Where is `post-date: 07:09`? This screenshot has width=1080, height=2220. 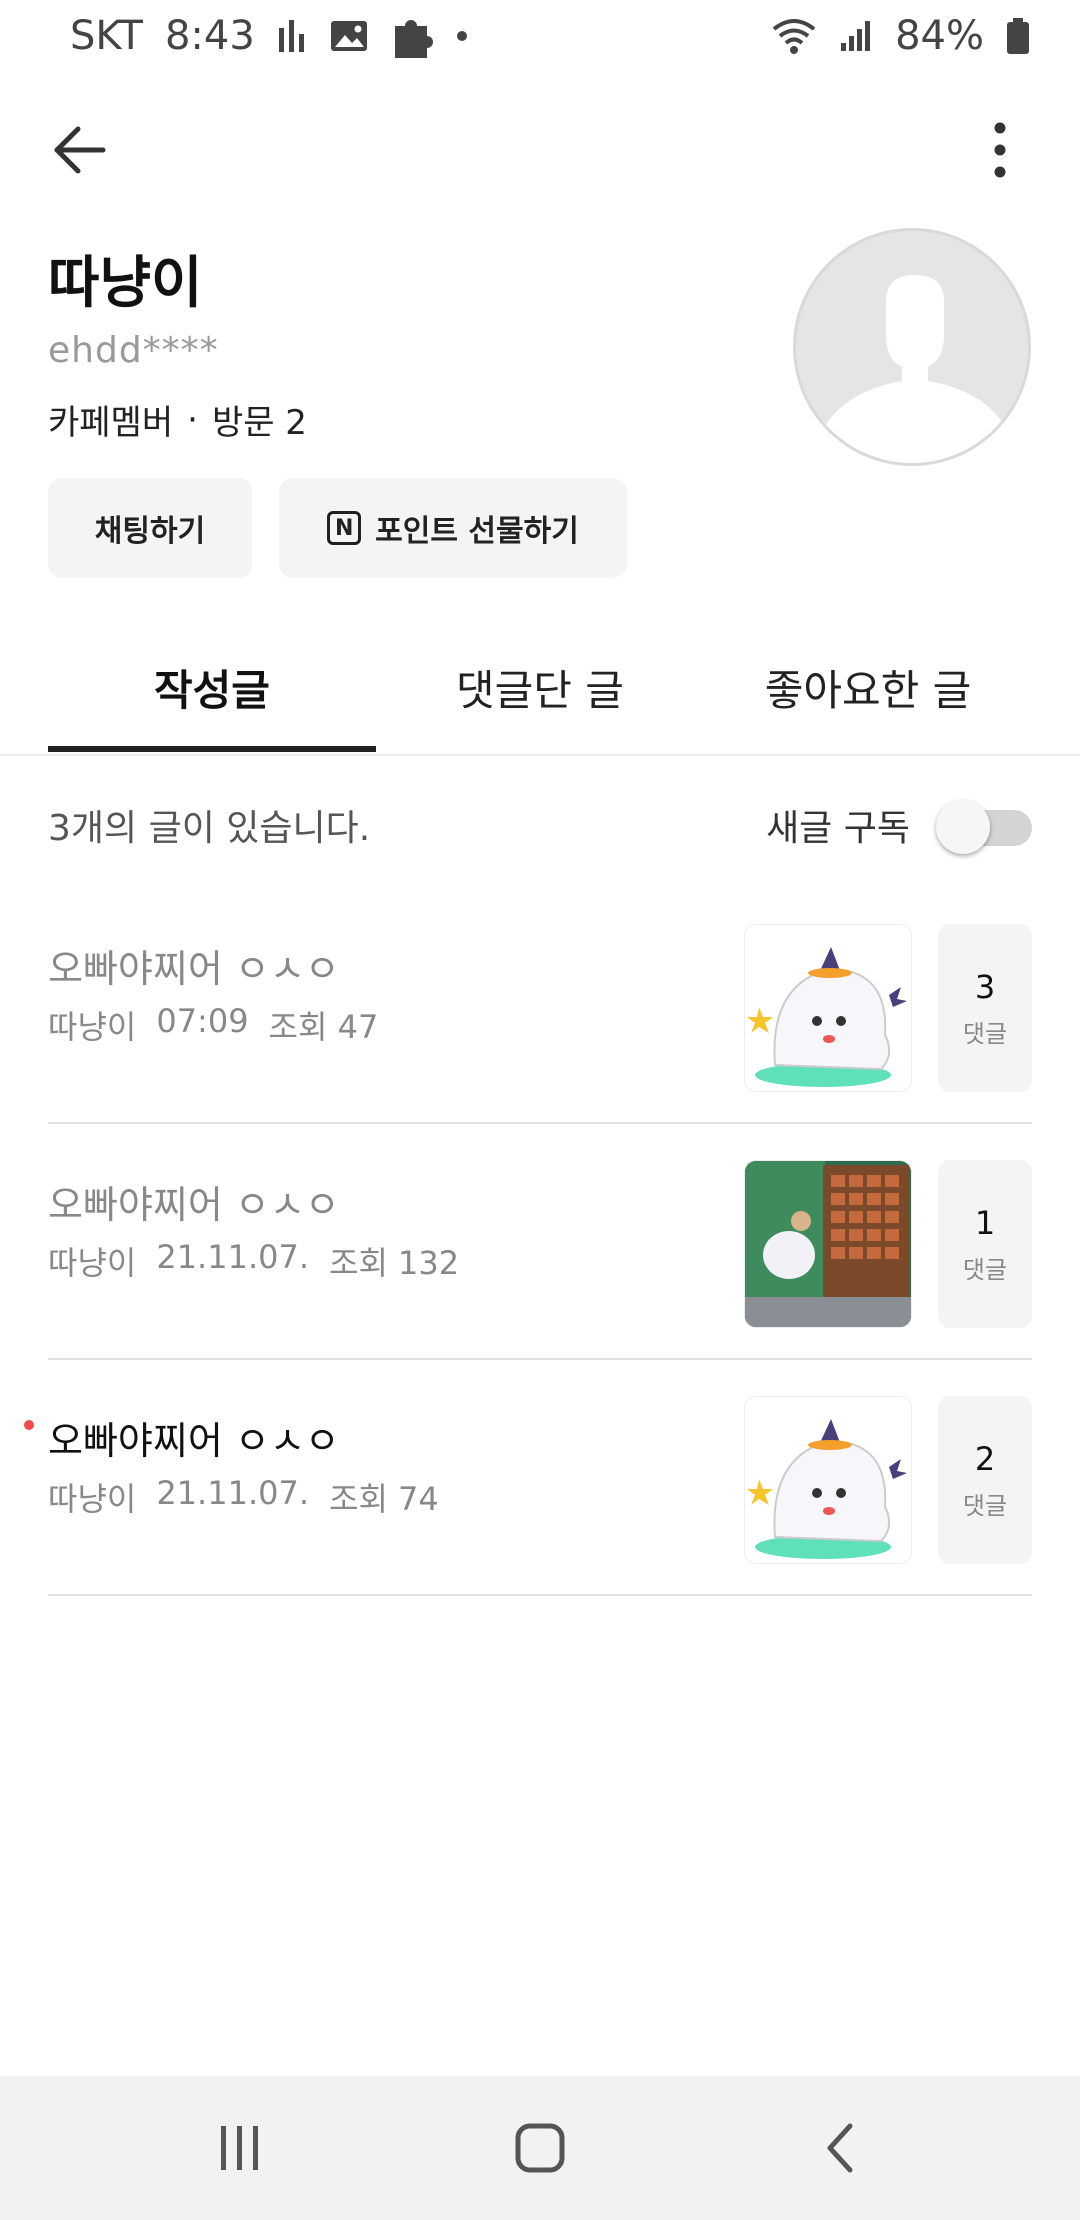 post-date: 07:09 is located at coordinates (202, 1021).